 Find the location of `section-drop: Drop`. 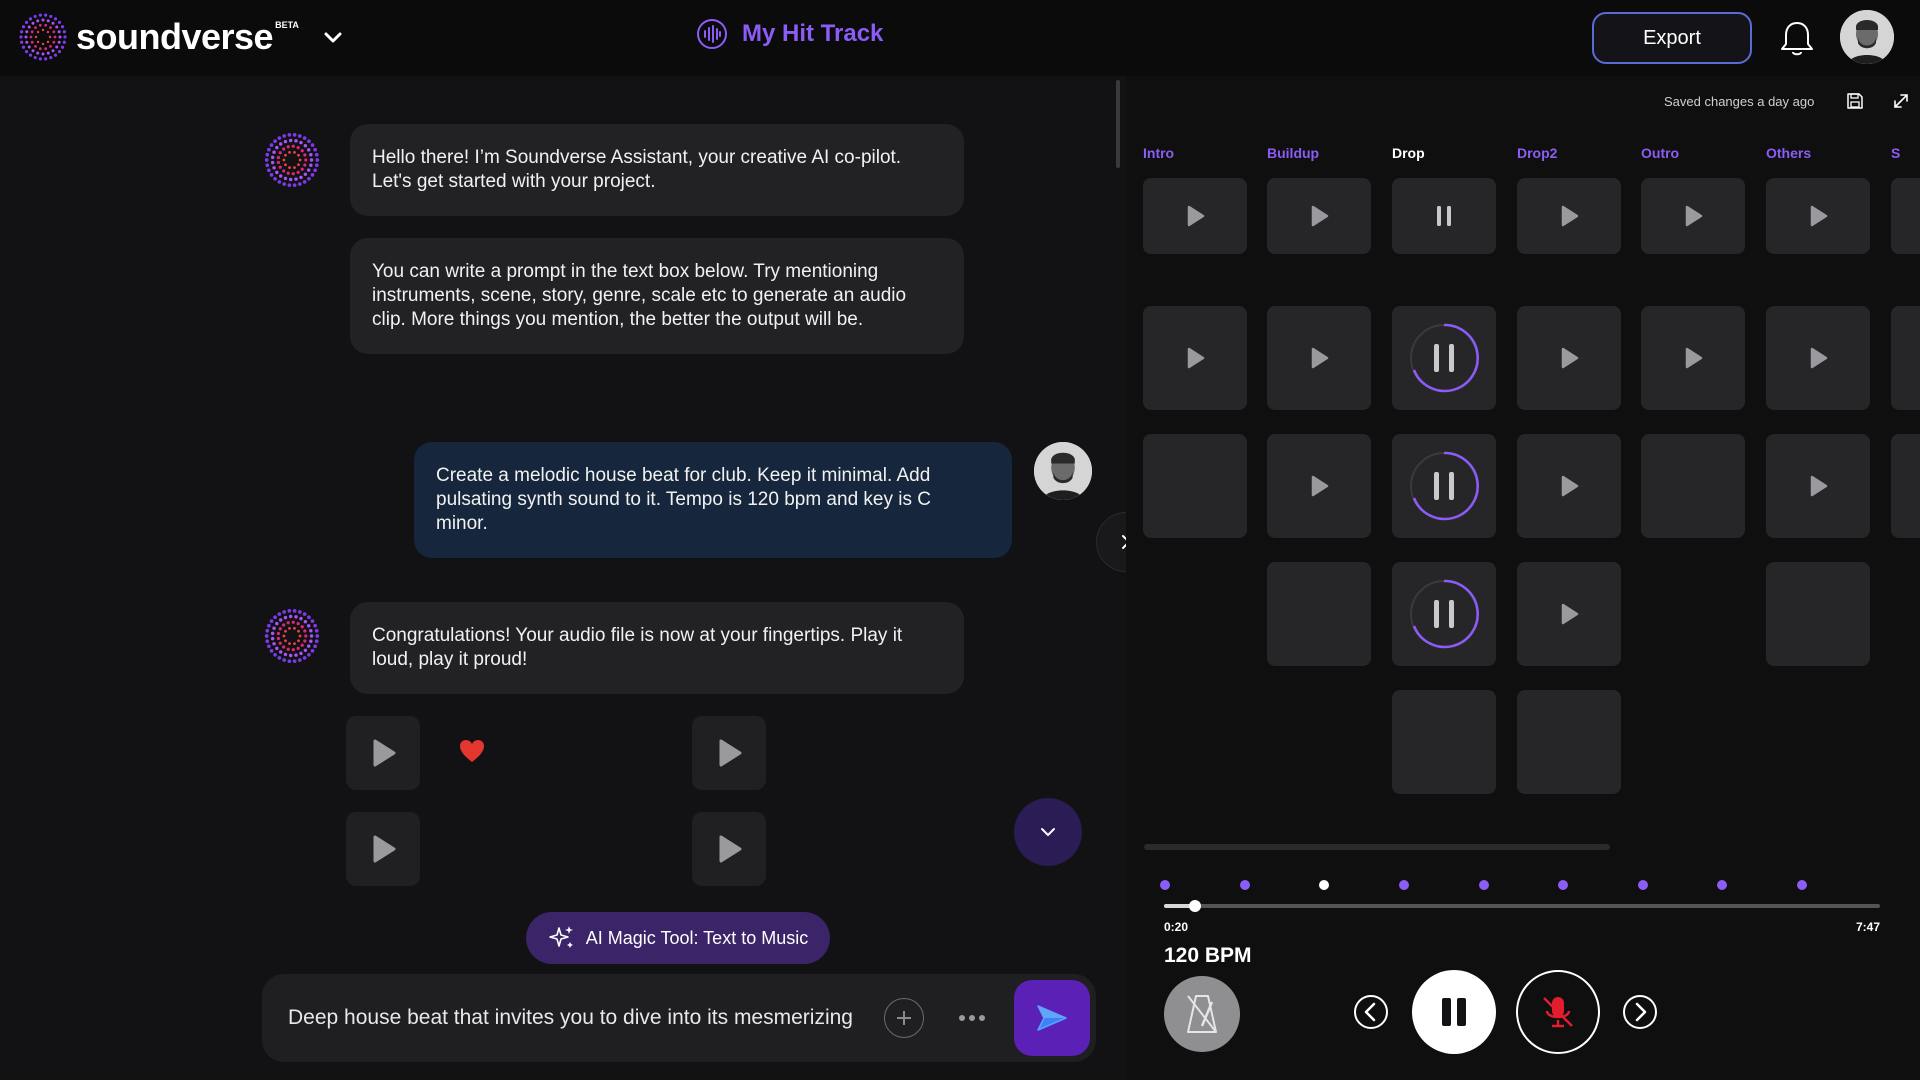

section-drop: Drop is located at coordinates (1408, 153).